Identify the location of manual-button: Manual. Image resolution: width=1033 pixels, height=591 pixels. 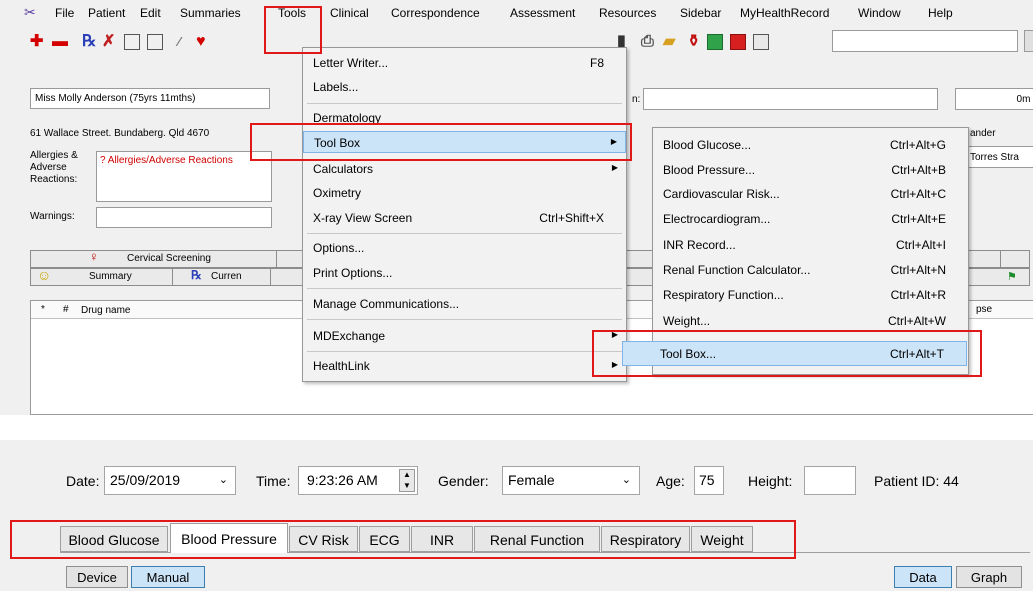
(168, 577).